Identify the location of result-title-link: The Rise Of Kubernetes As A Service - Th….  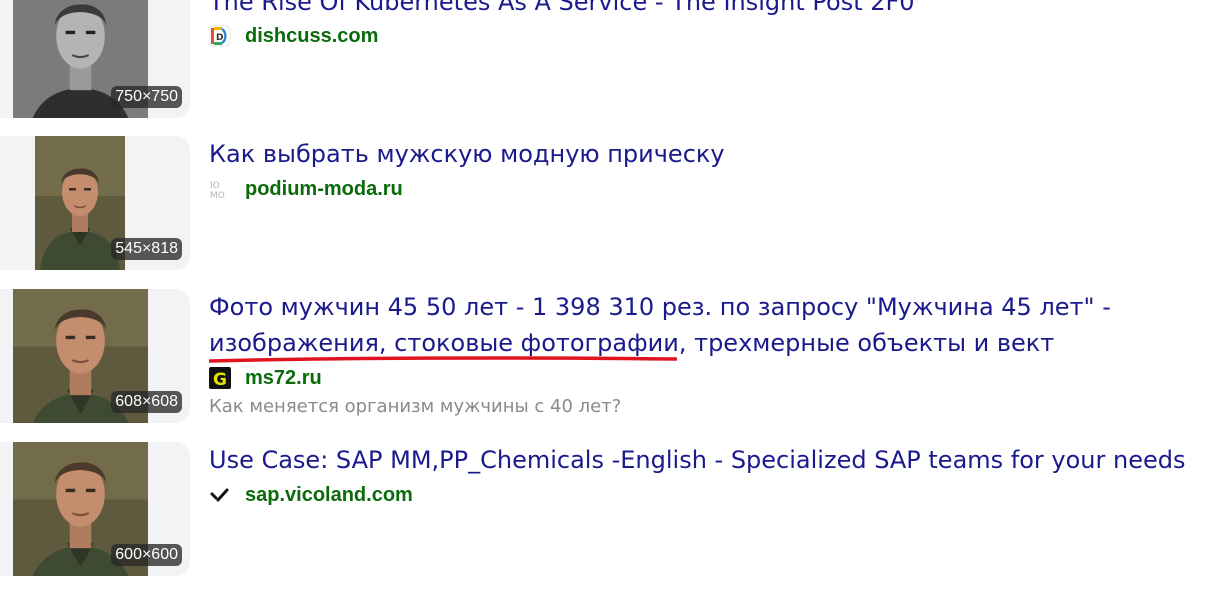
(562, 10).